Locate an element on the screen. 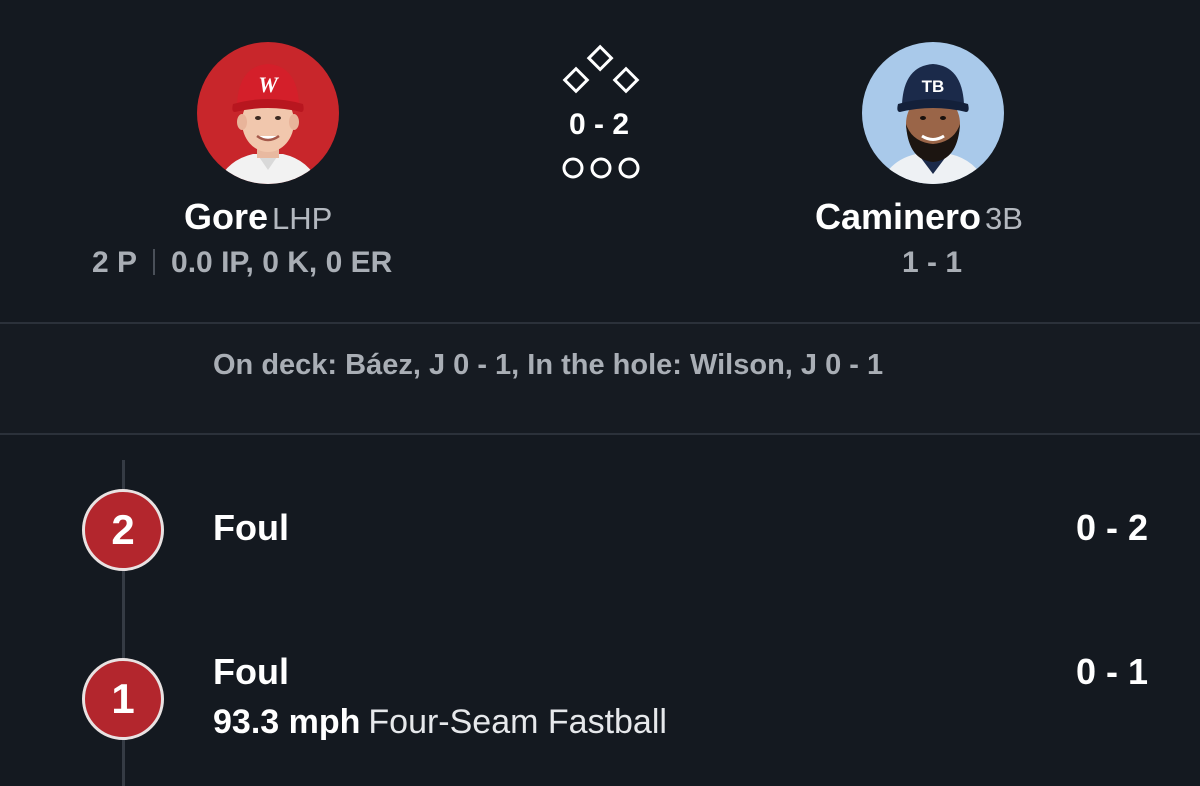 This screenshot has height=786, width=1200. pitcher-stats: 2 P 0.0 IP, 0 K, 0 ER is located at coordinates (242, 264).